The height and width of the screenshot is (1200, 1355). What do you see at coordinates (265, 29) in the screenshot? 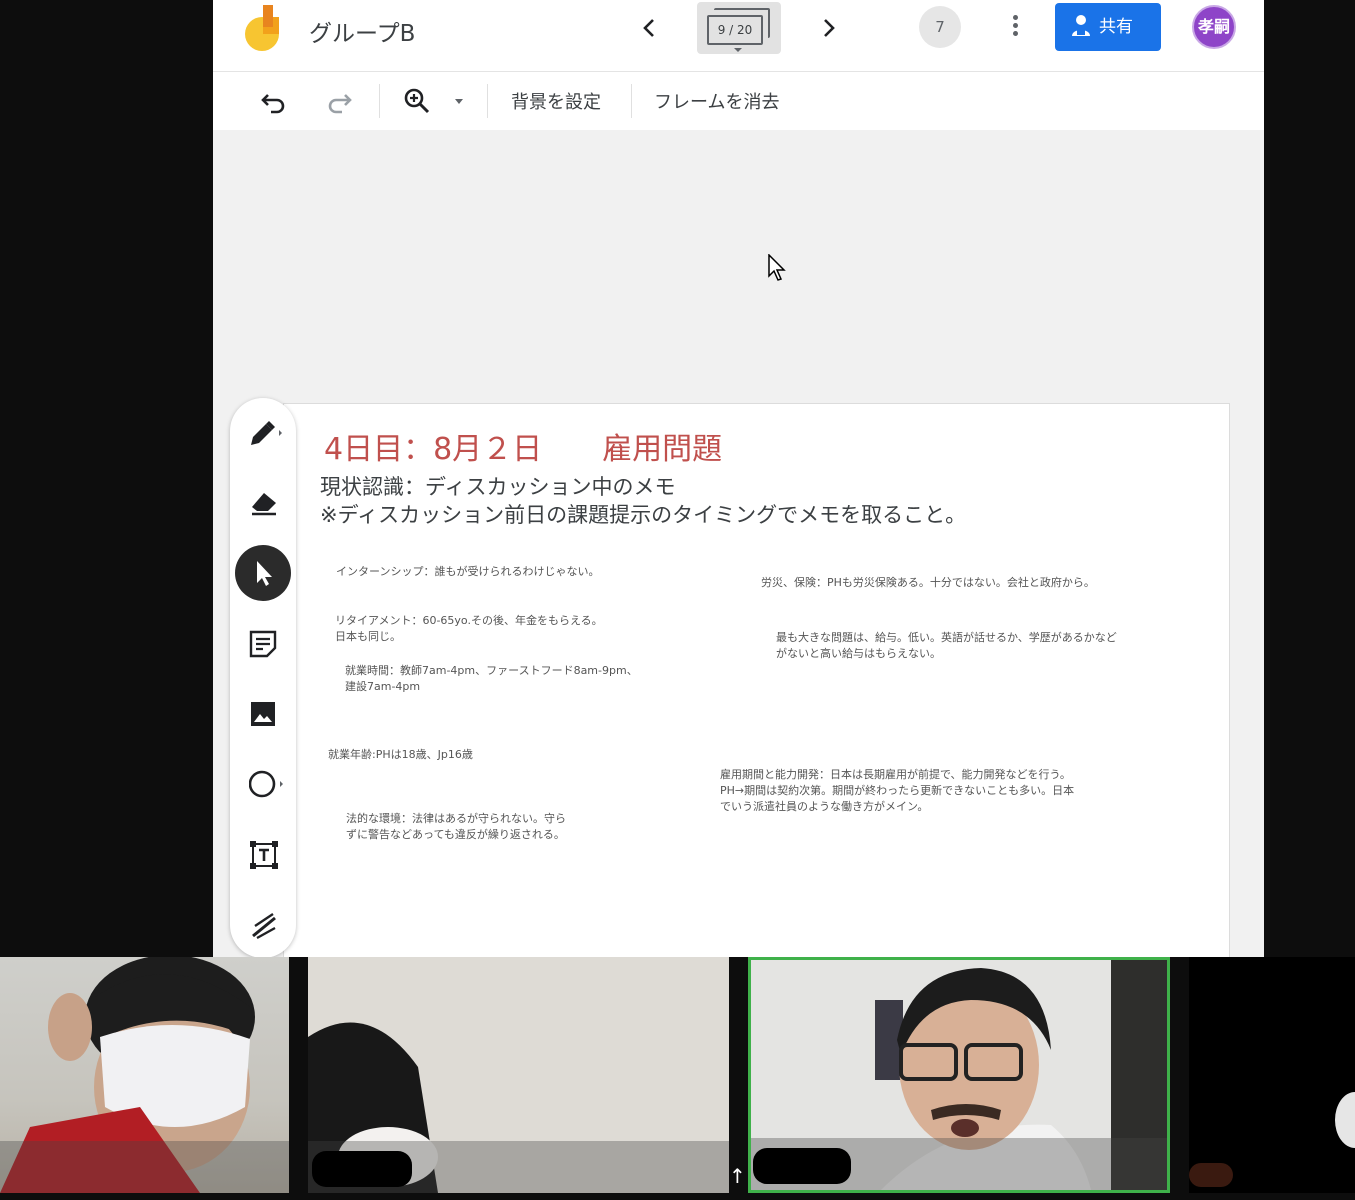
I see `jamboard-logo` at bounding box center [265, 29].